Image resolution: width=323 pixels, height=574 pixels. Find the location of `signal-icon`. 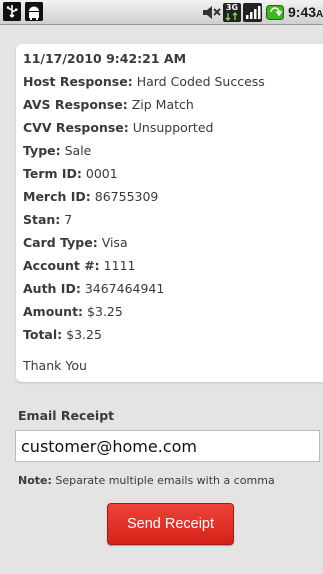

signal-icon is located at coordinates (252, 12).